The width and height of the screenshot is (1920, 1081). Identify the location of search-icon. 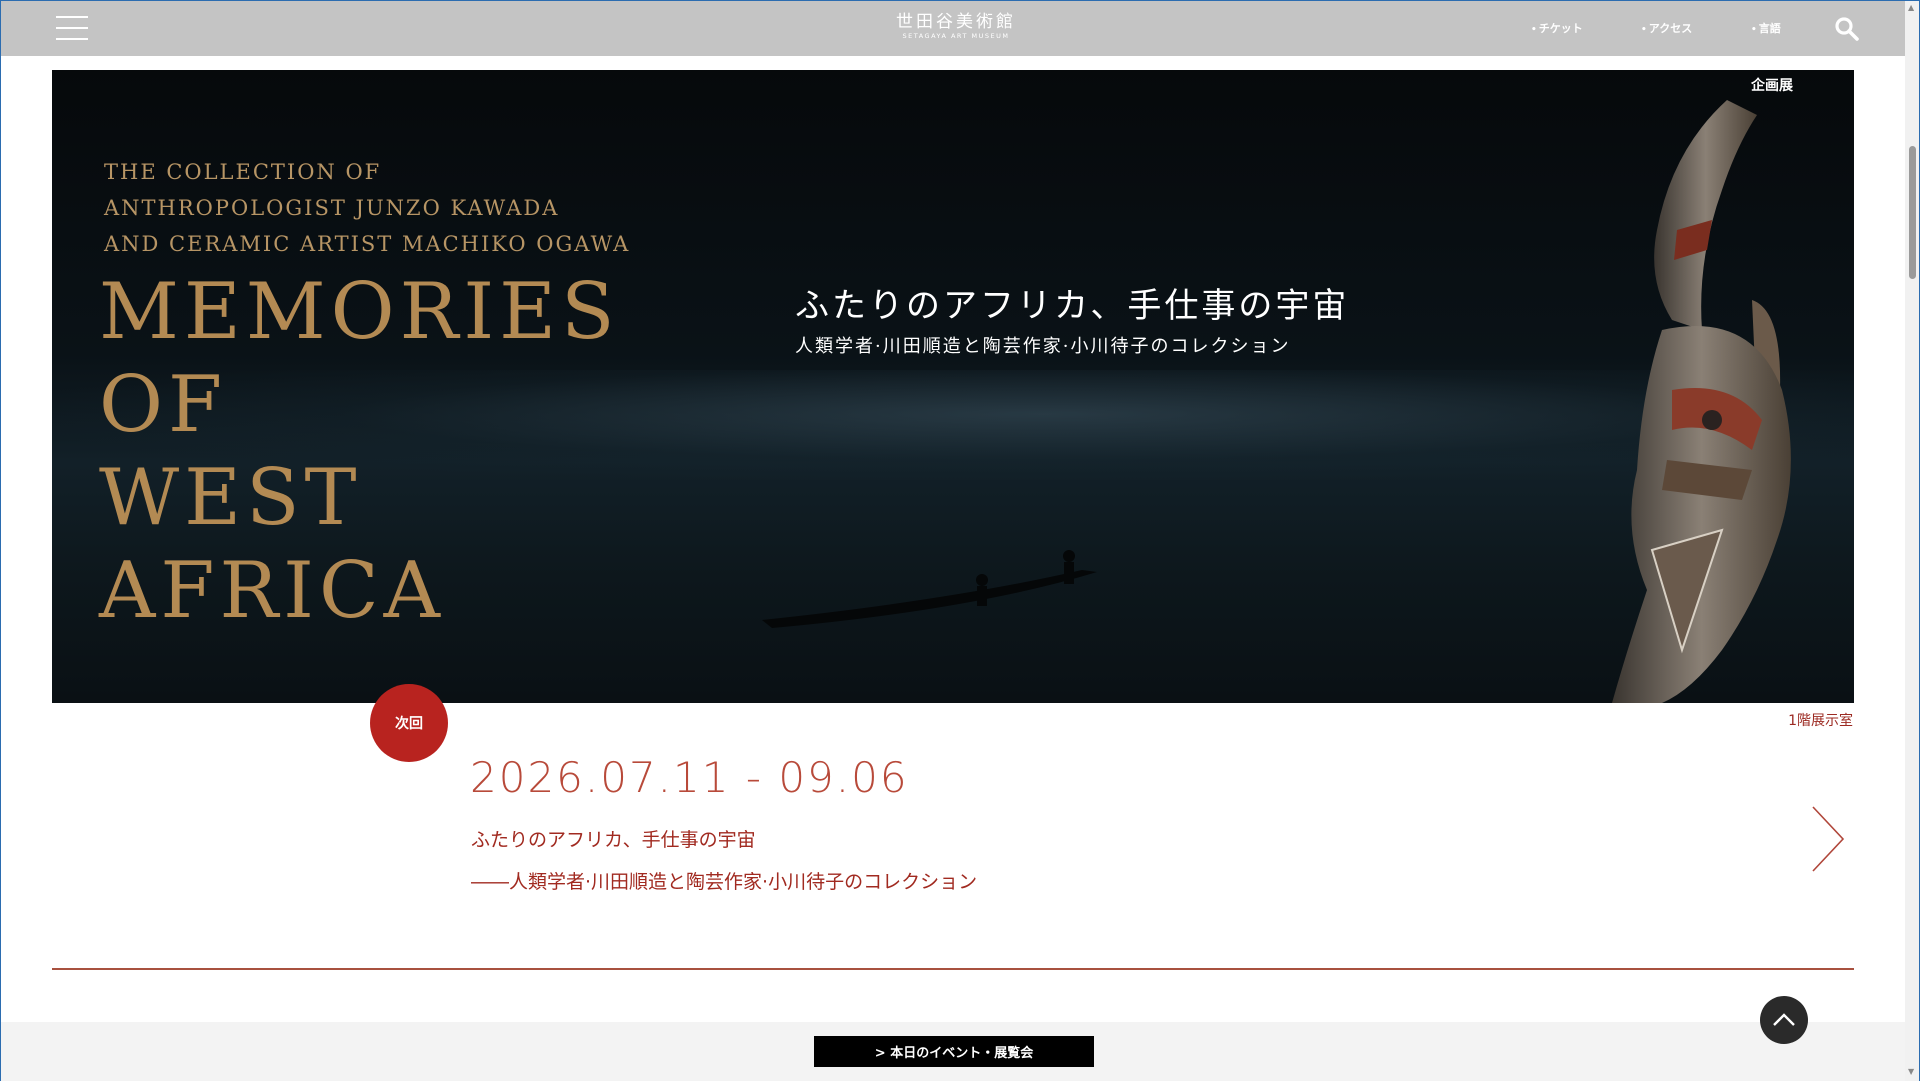
(1847, 29).